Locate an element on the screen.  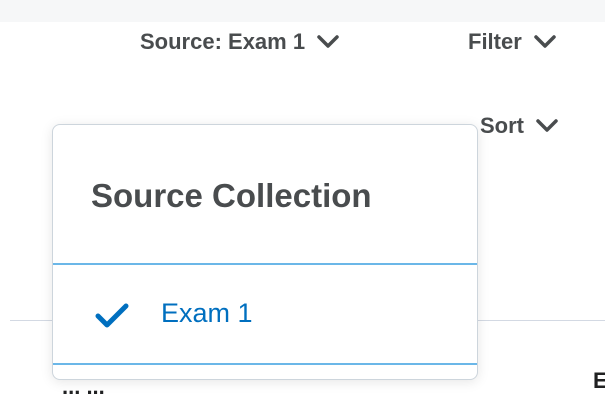
filter-button: Filter is located at coordinates (512, 42).